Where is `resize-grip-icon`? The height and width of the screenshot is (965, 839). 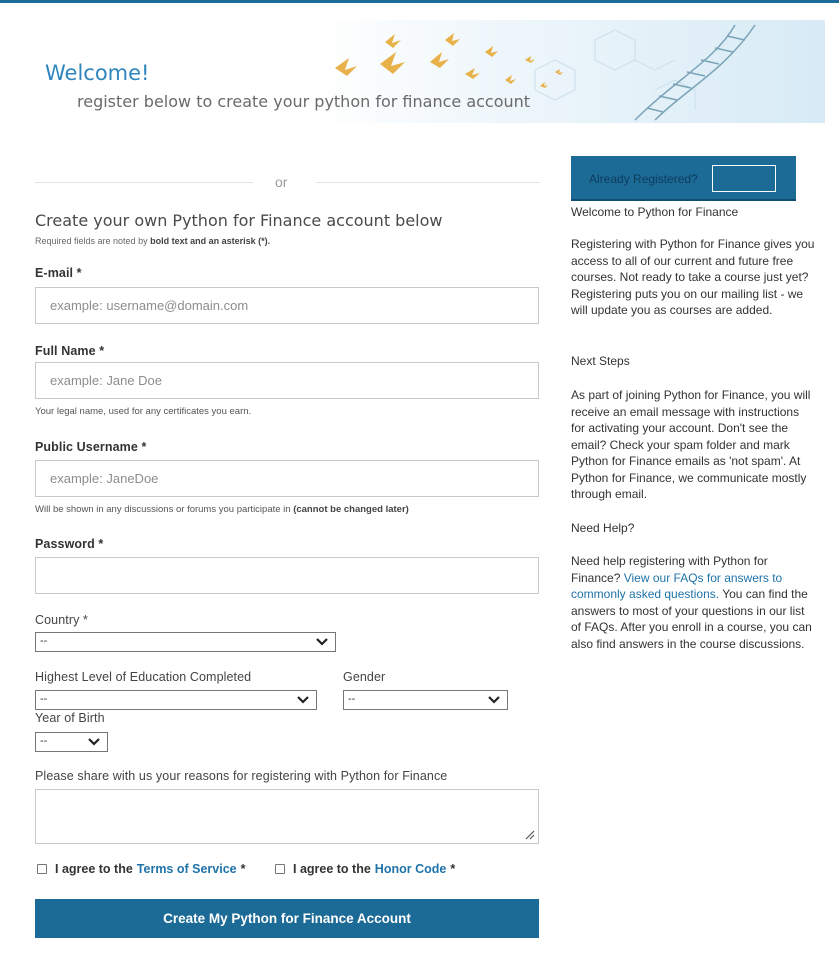
resize-grip-icon is located at coordinates (530, 835).